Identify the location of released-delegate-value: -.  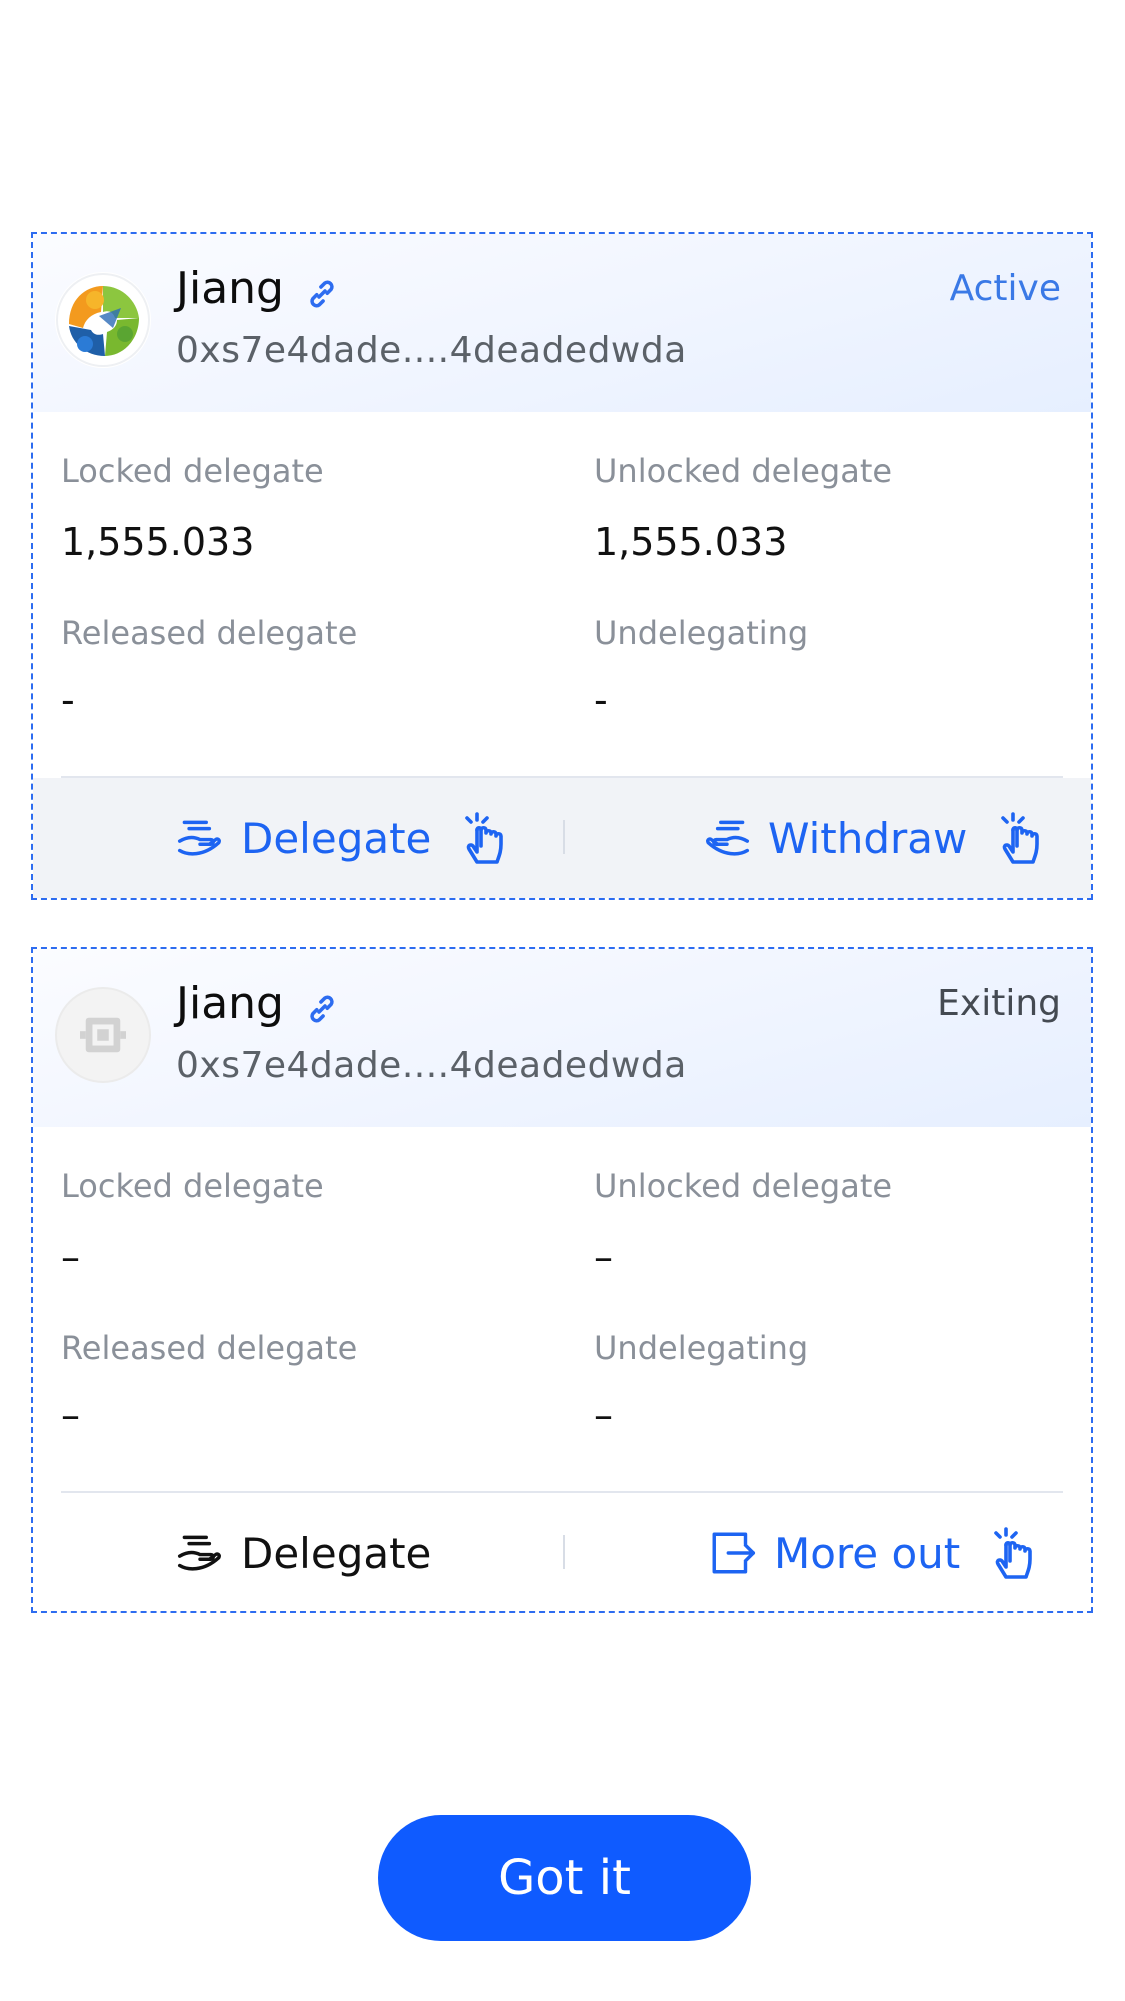
(68, 700).